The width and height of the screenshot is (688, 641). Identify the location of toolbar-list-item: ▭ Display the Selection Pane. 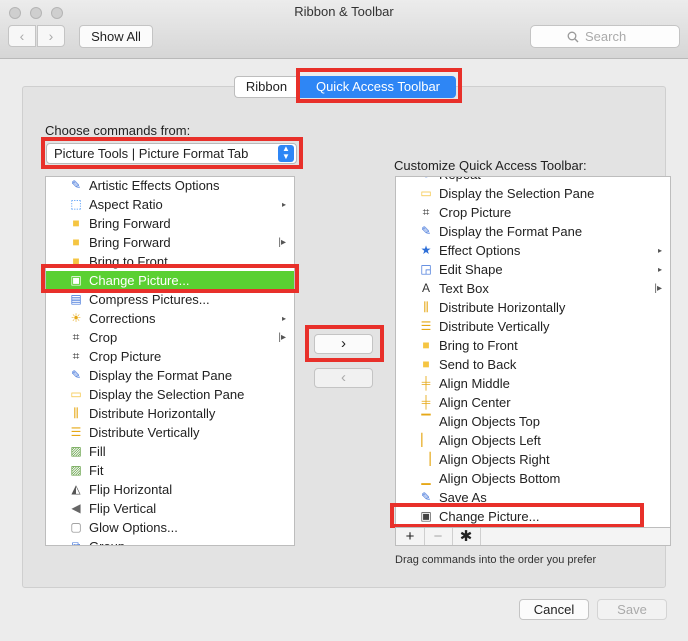
(533, 193).